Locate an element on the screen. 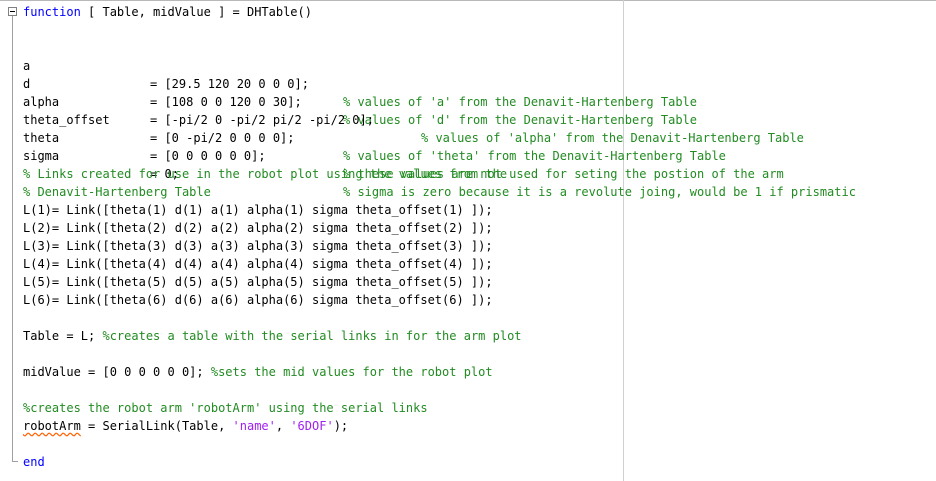  midvalue-code: midValue = [0 0 0 0 0 0]; is located at coordinates (117, 372).